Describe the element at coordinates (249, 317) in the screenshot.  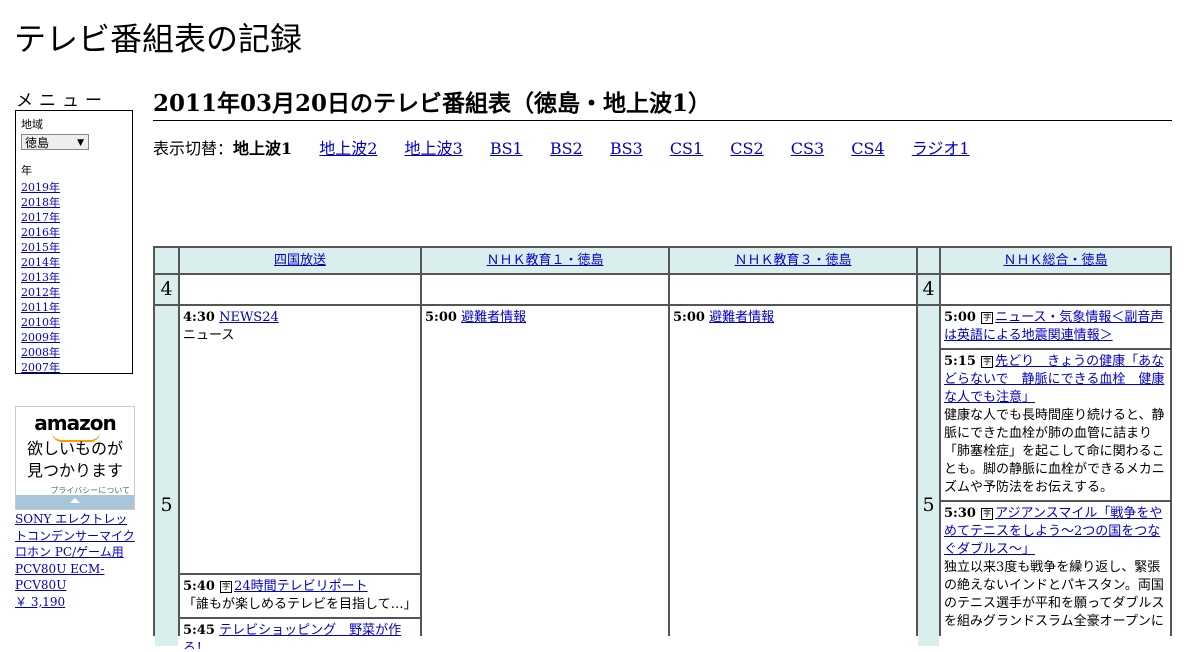
I see `program-title-link: NEWS24` at that location.